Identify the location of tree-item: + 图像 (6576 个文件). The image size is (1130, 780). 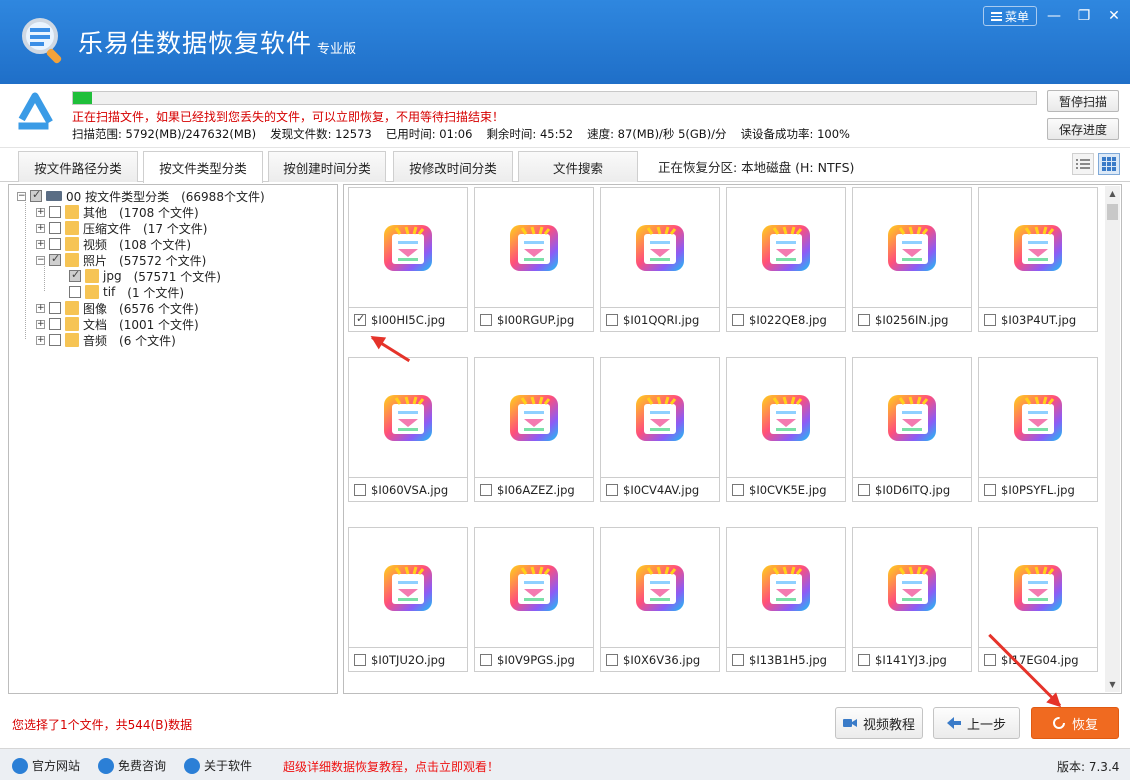
(117, 308).